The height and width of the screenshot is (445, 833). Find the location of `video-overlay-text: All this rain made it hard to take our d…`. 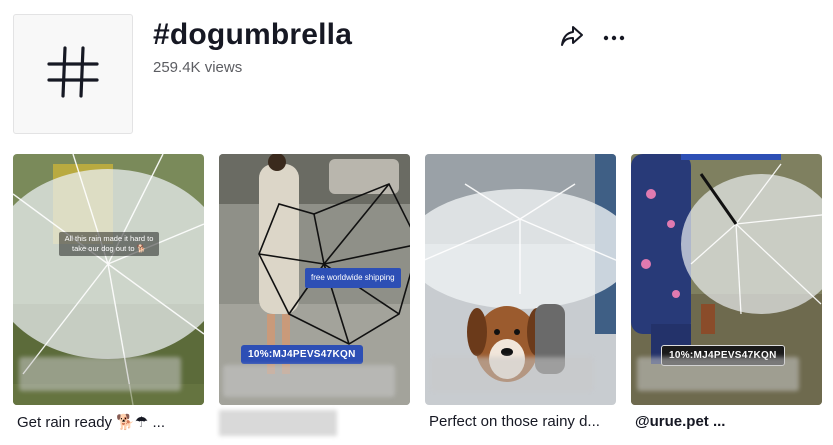

video-overlay-text: All this rain made it hard to take our d… is located at coordinates (109, 244).